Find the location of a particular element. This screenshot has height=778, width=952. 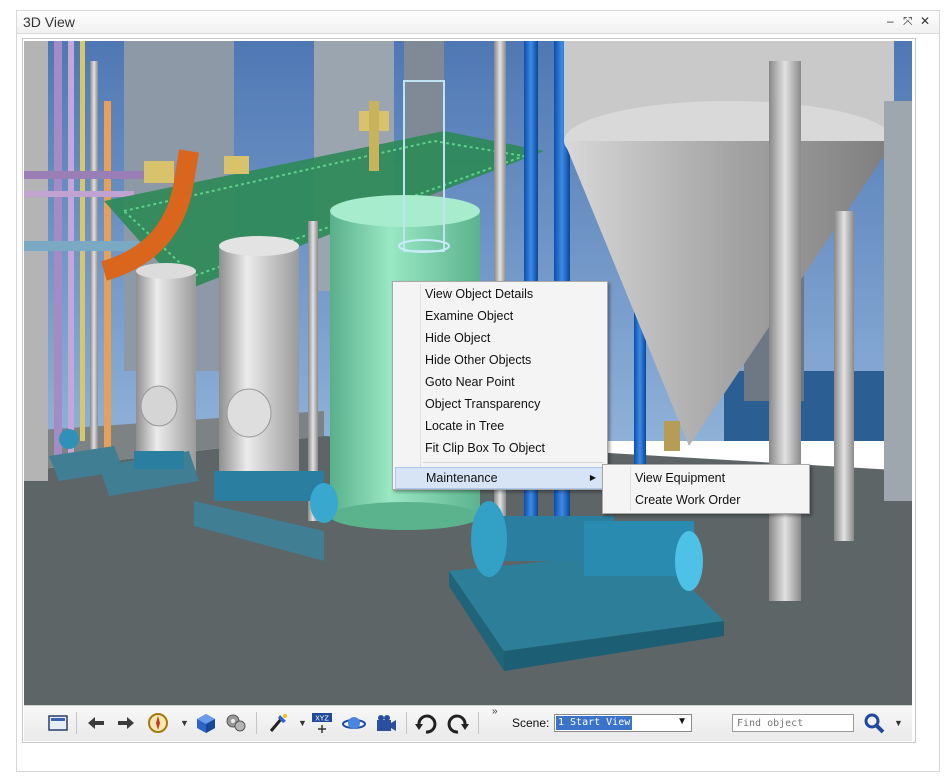

gears-icon is located at coordinates (236, 723).